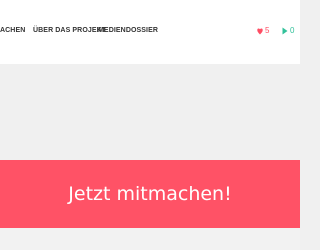 The height and width of the screenshot is (250, 320). Describe the element at coordinates (267, 30) in the screenshot. I see `likes-count: 5` at that location.